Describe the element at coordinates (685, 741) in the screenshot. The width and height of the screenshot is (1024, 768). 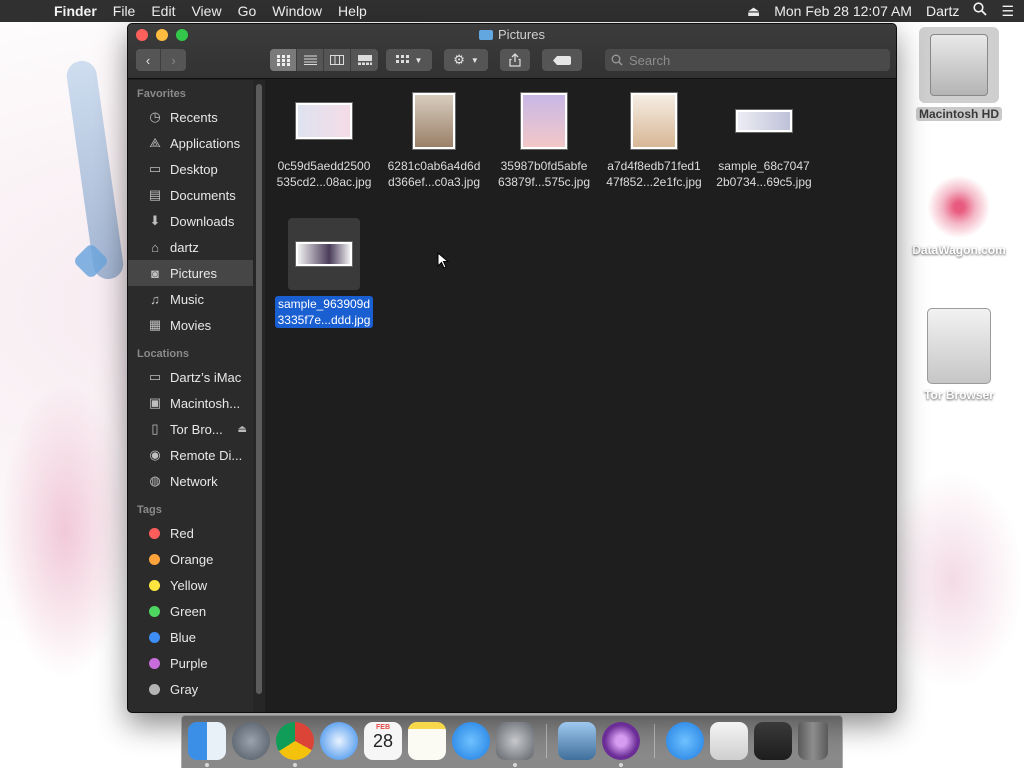
I see `applications-folder-icon` at that location.